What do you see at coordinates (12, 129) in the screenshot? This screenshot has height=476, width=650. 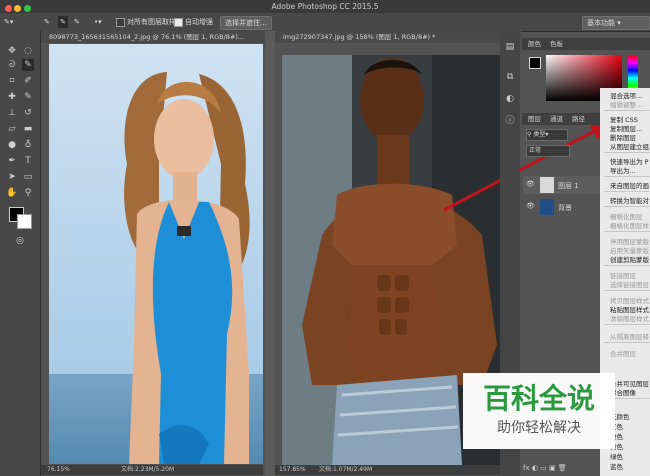 I see `eraser-tool-icon: ▱` at bounding box center [12, 129].